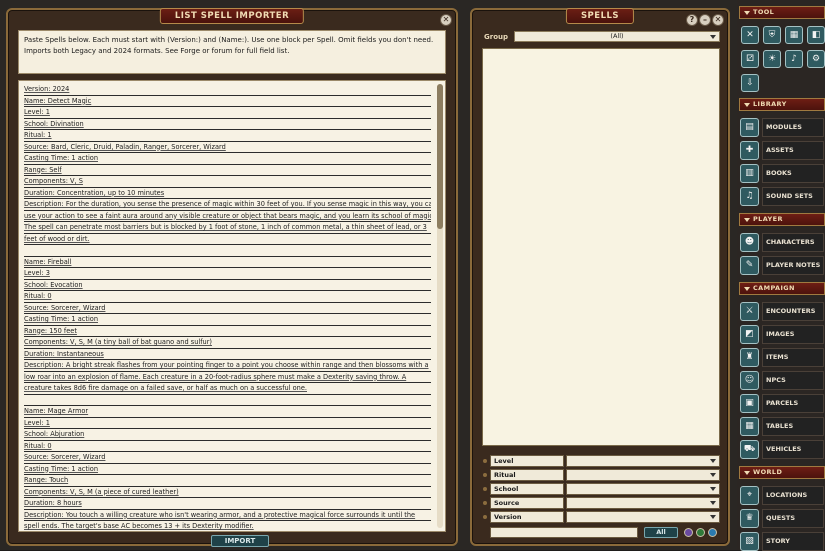 This screenshot has height=551, width=825. Describe the element at coordinates (227, 481) in the screenshot. I see `text-line: Range: Touch` at that location.